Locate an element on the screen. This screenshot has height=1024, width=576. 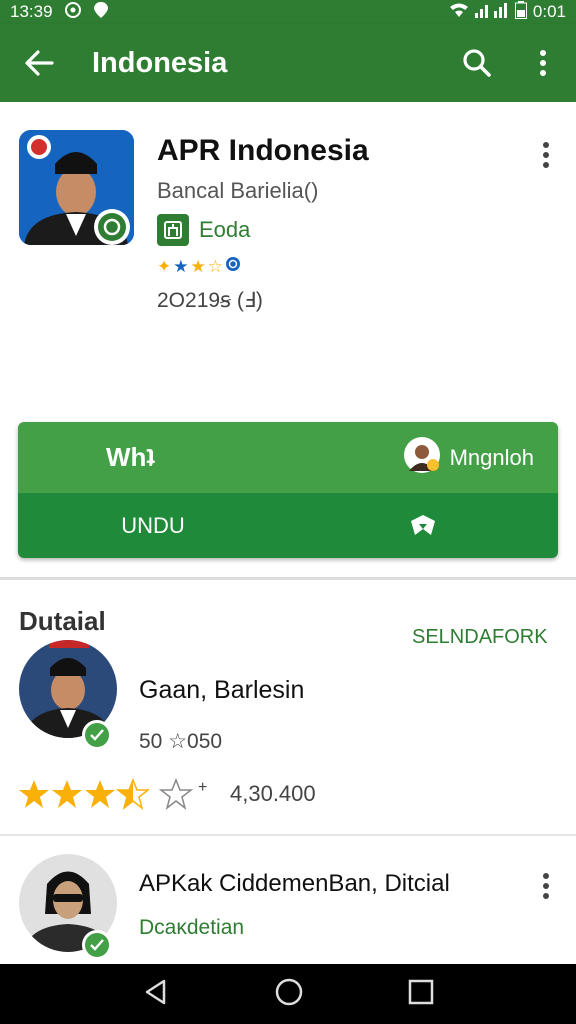
home-nav-button is located at coordinates (289, 994).